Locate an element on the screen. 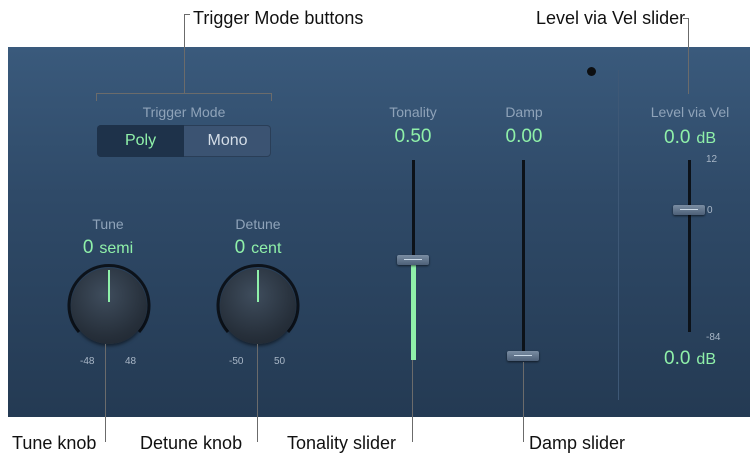 Image resolution: width=750 pixels, height=457 pixels. level-via-vel-slider-thumb is located at coordinates (689, 210).